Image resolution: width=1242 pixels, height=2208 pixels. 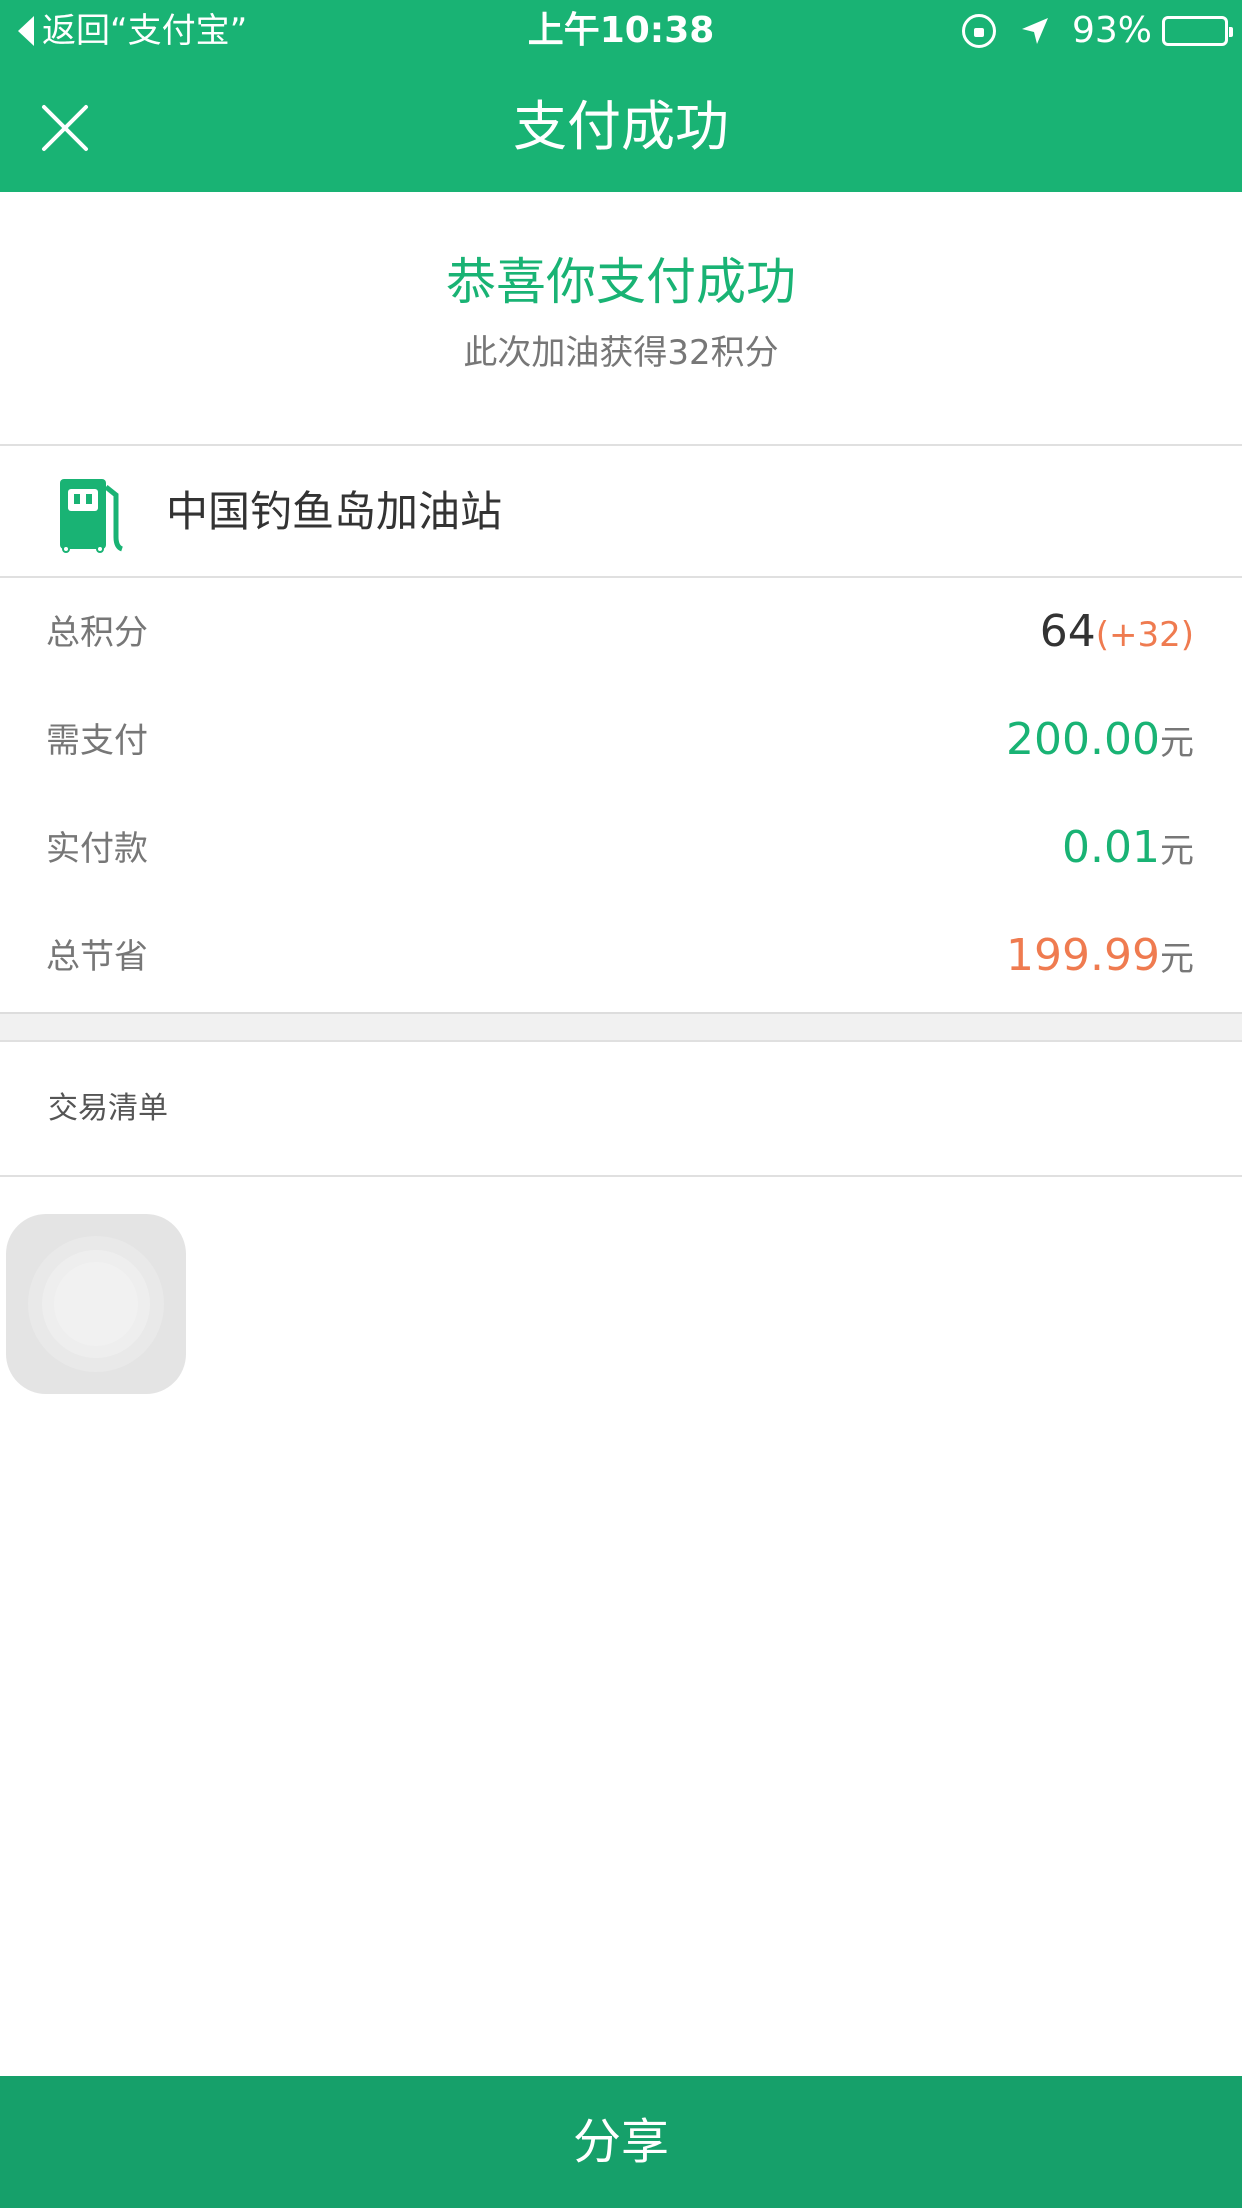 I want to click on total-points-value: 64, so click(x=1067, y=631).